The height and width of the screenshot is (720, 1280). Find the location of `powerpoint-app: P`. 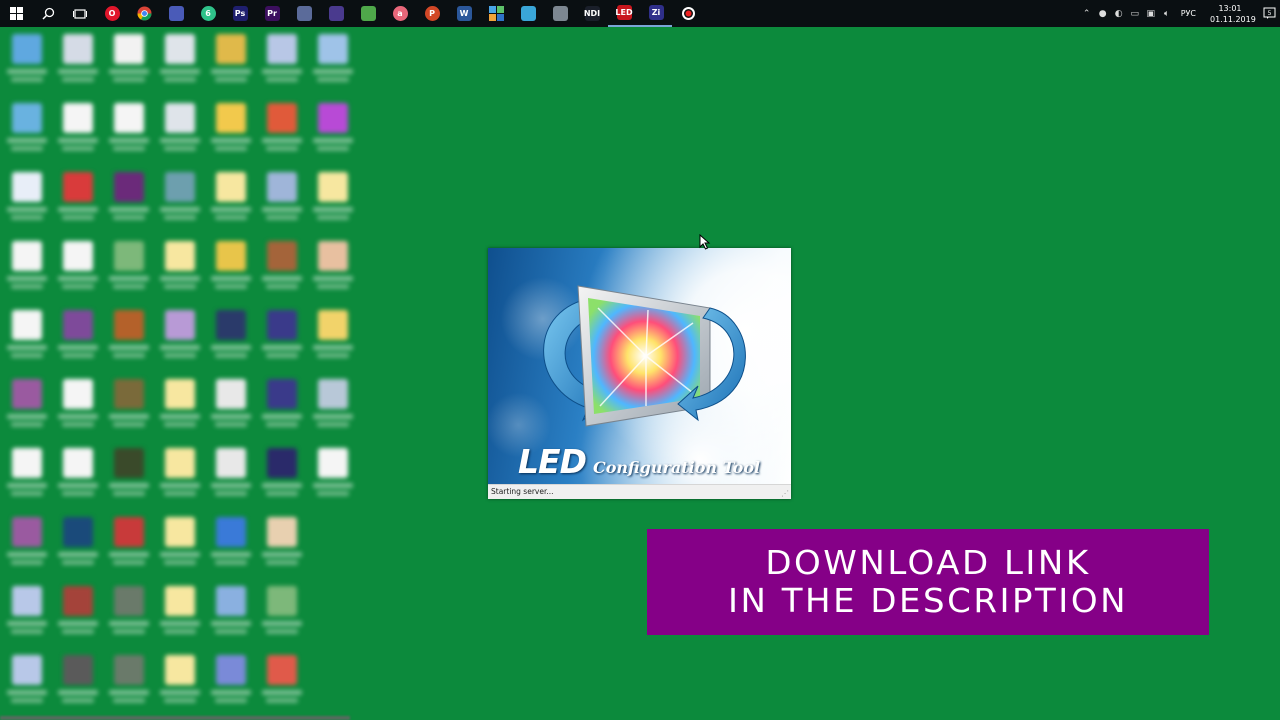

powerpoint-app: P is located at coordinates (432, 13).